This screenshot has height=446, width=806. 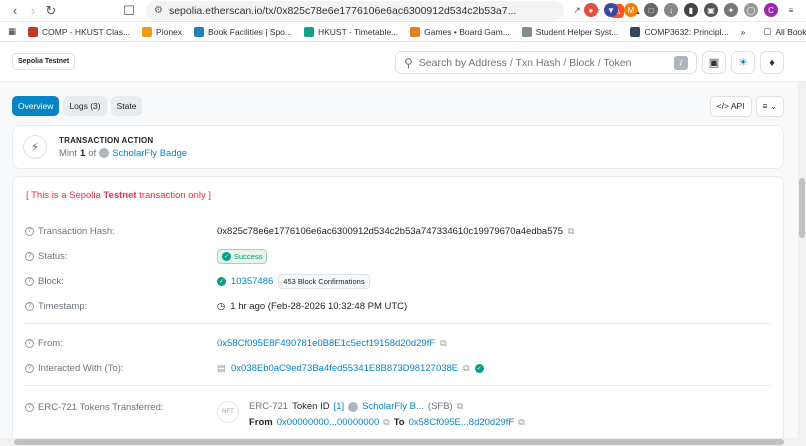 I want to click on wallet-icon: ▣, so click(x=711, y=10).